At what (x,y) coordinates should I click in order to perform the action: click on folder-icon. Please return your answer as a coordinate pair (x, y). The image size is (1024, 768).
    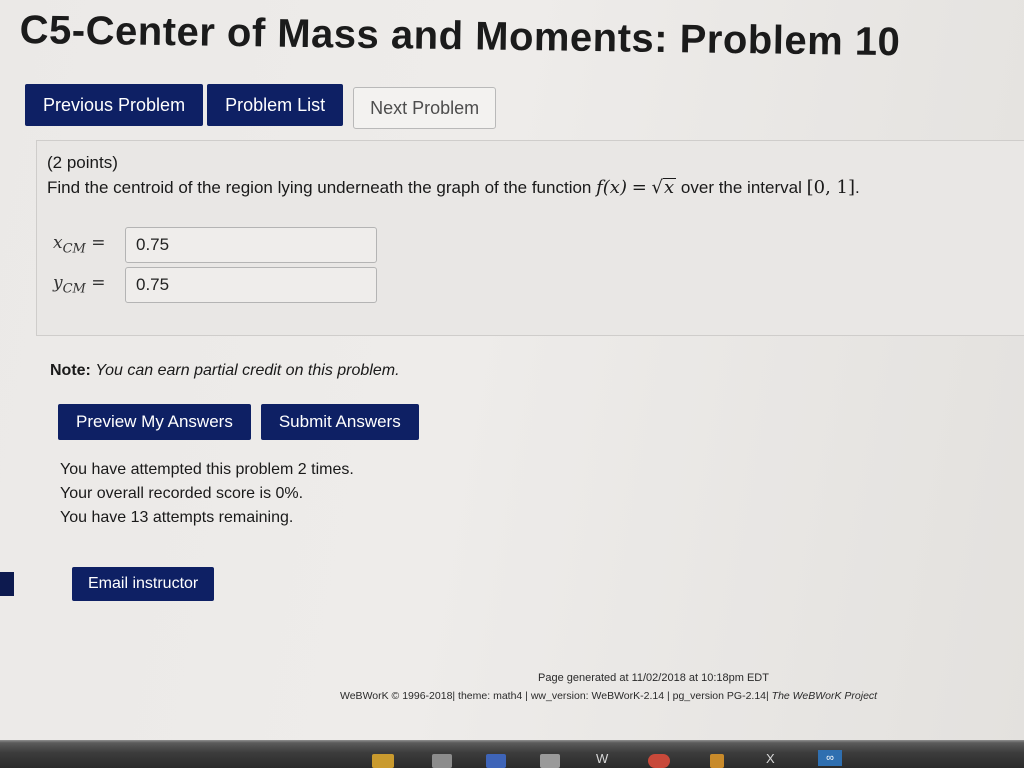
    Looking at the image, I should click on (383, 761).